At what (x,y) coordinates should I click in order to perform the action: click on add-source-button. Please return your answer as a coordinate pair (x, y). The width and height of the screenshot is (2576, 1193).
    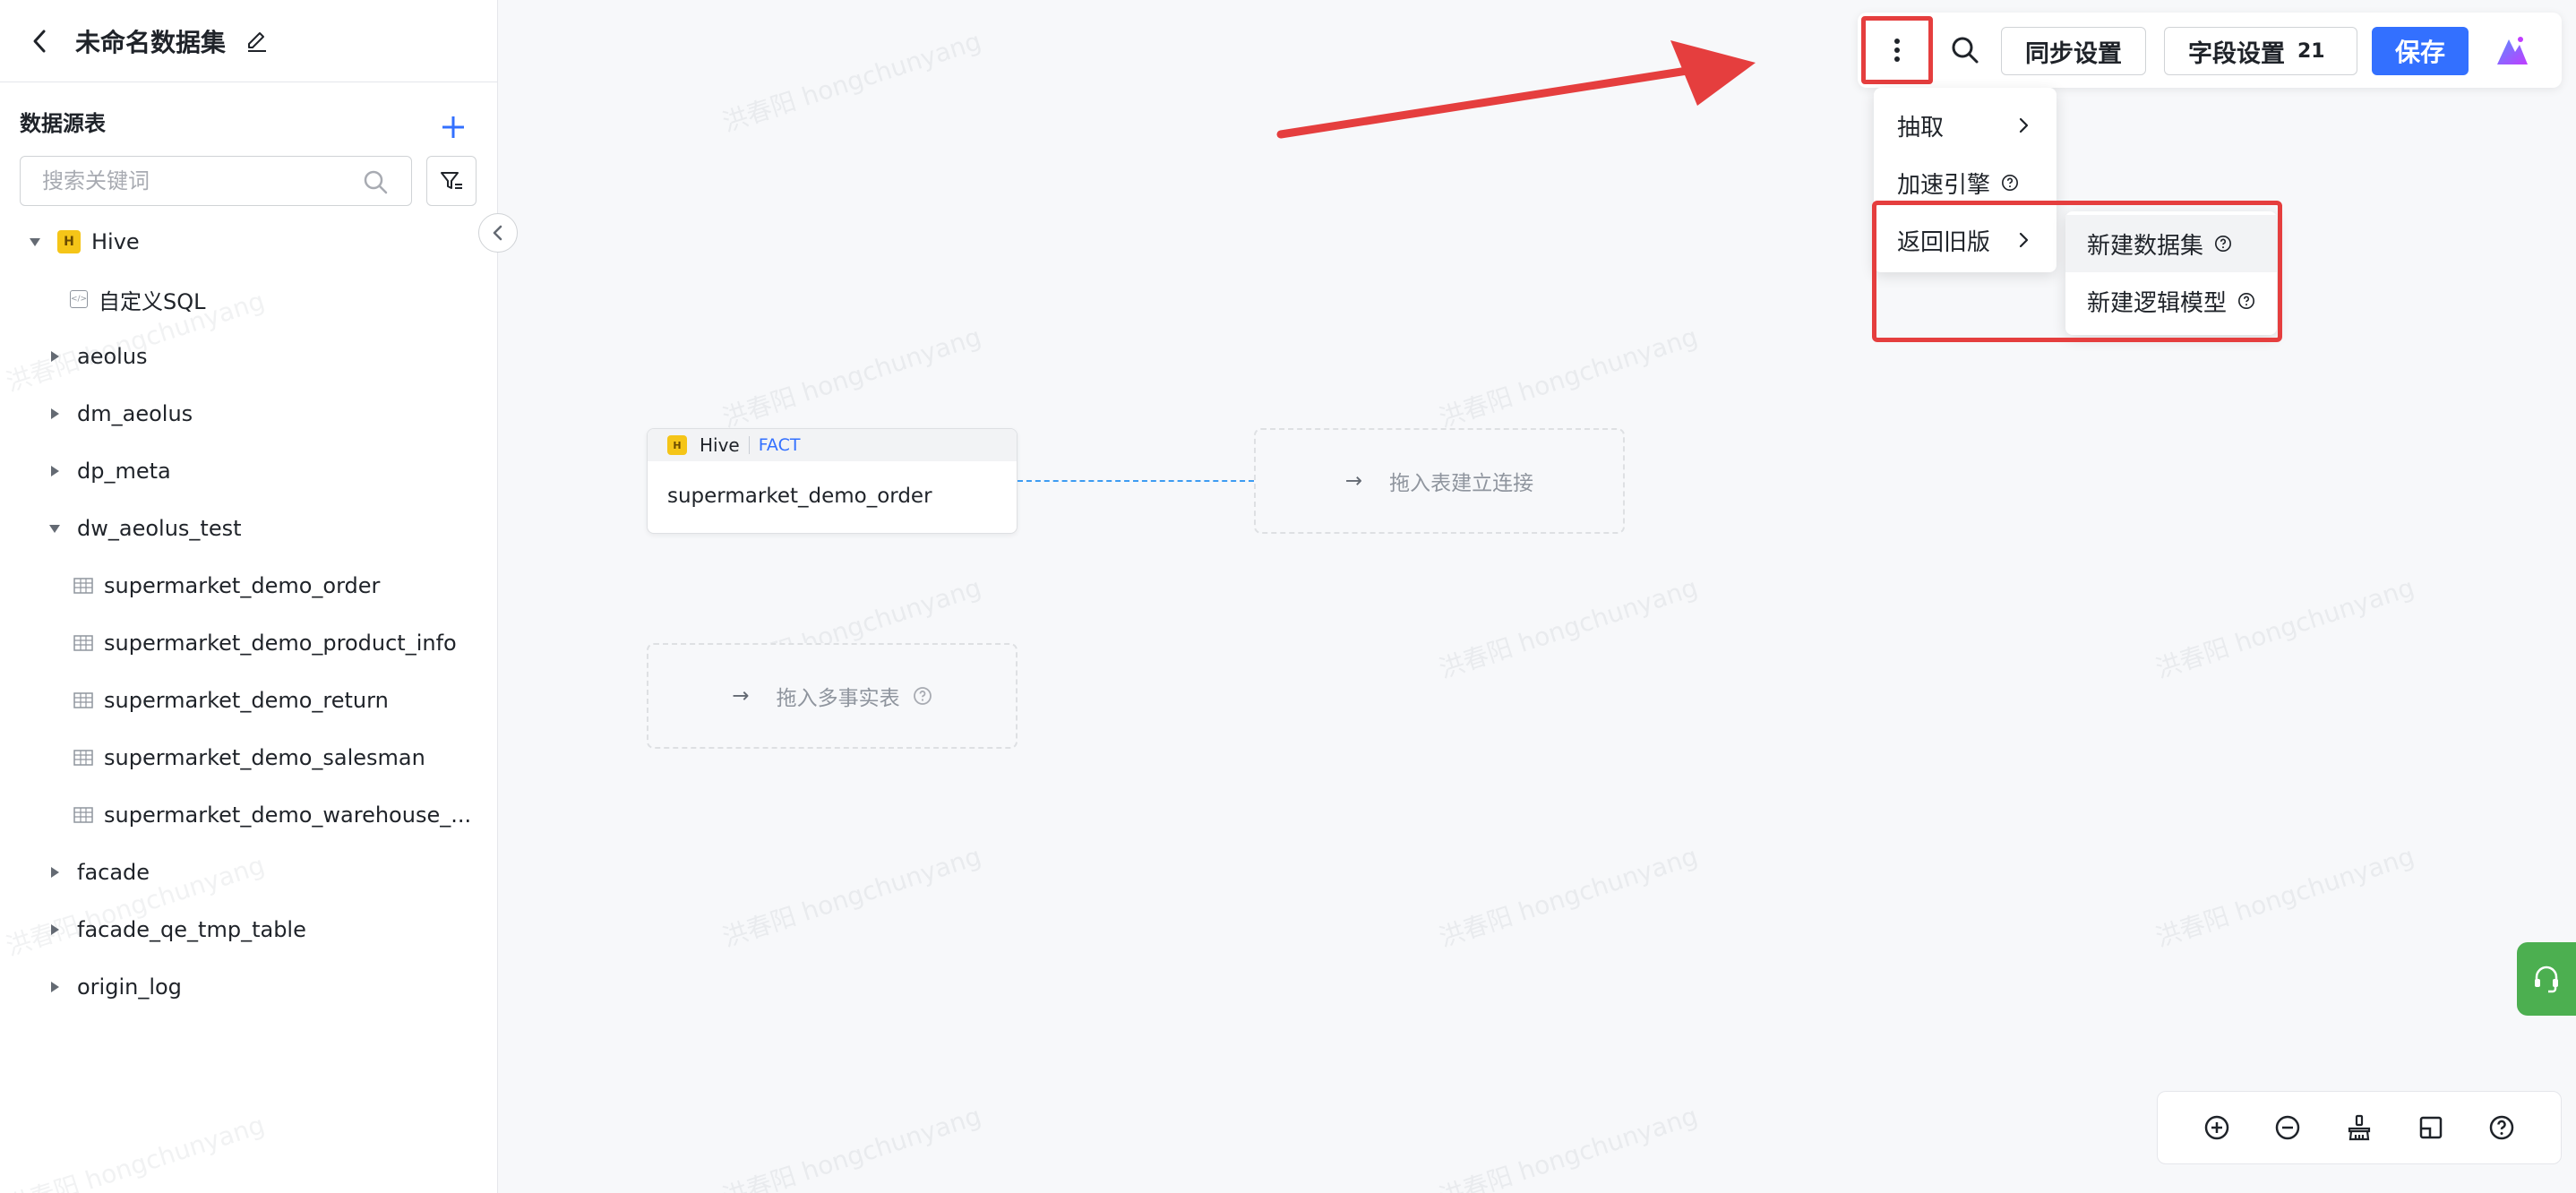
    Looking at the image, I should click on (453, 127).